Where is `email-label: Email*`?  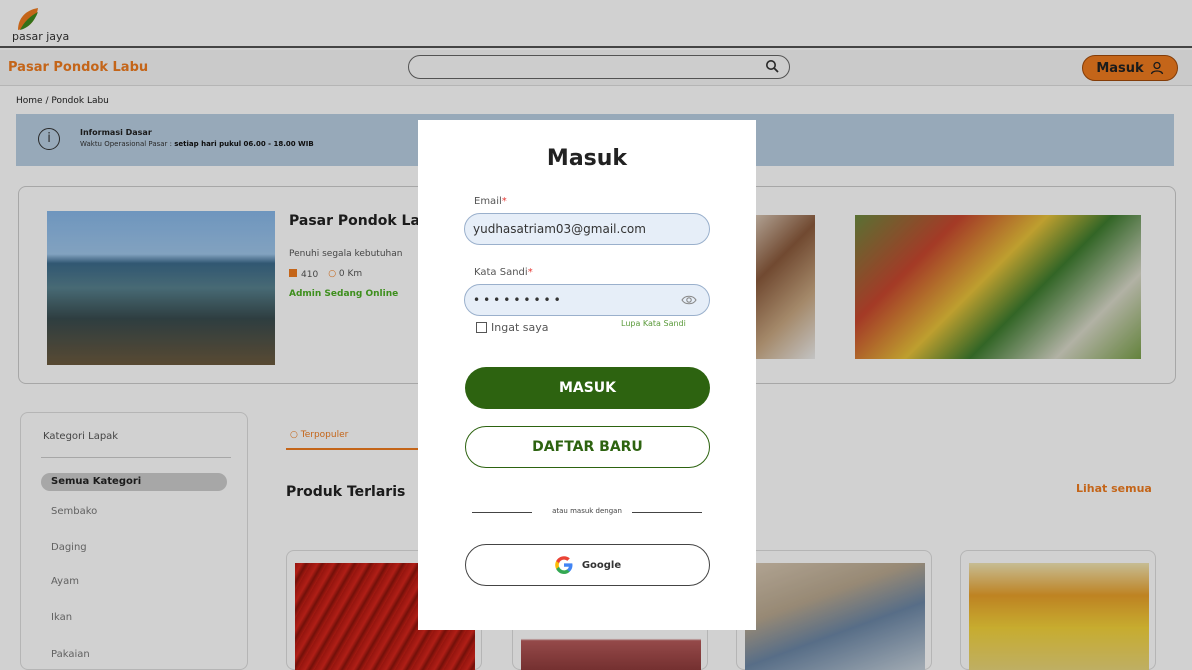 email-label: Email* is located at coordinates (490, 201).